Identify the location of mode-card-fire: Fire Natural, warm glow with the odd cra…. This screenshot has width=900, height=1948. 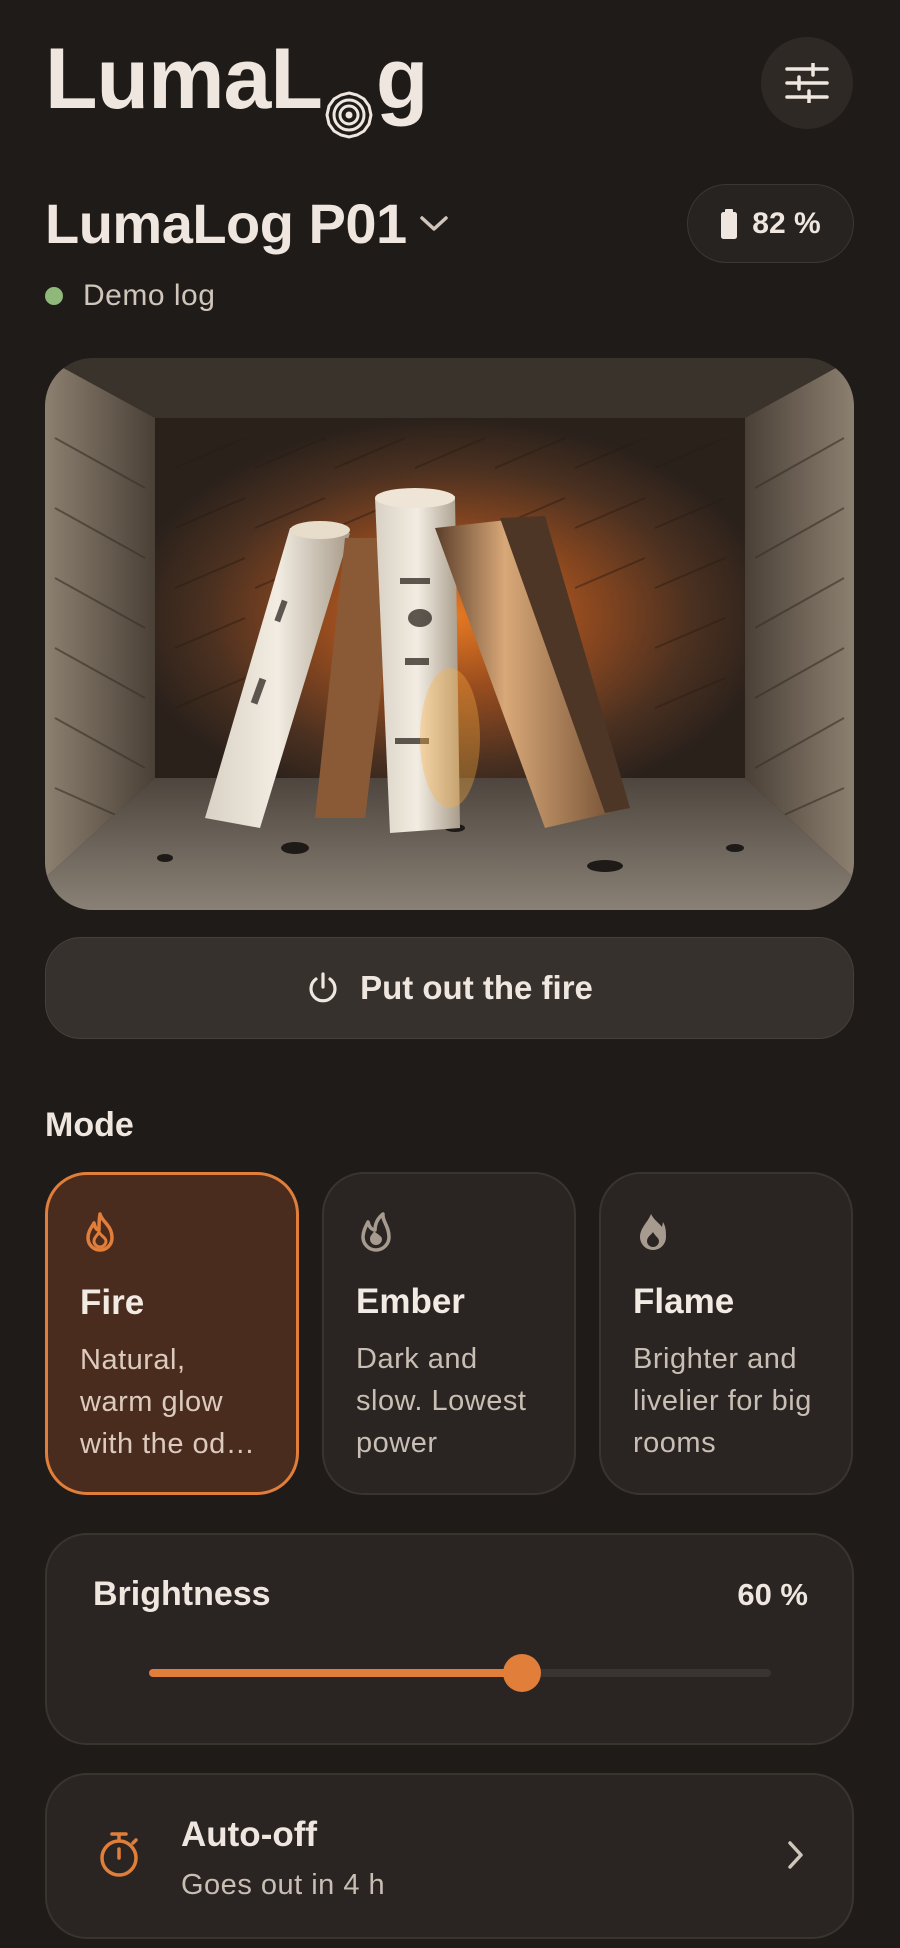
(172, 1333).